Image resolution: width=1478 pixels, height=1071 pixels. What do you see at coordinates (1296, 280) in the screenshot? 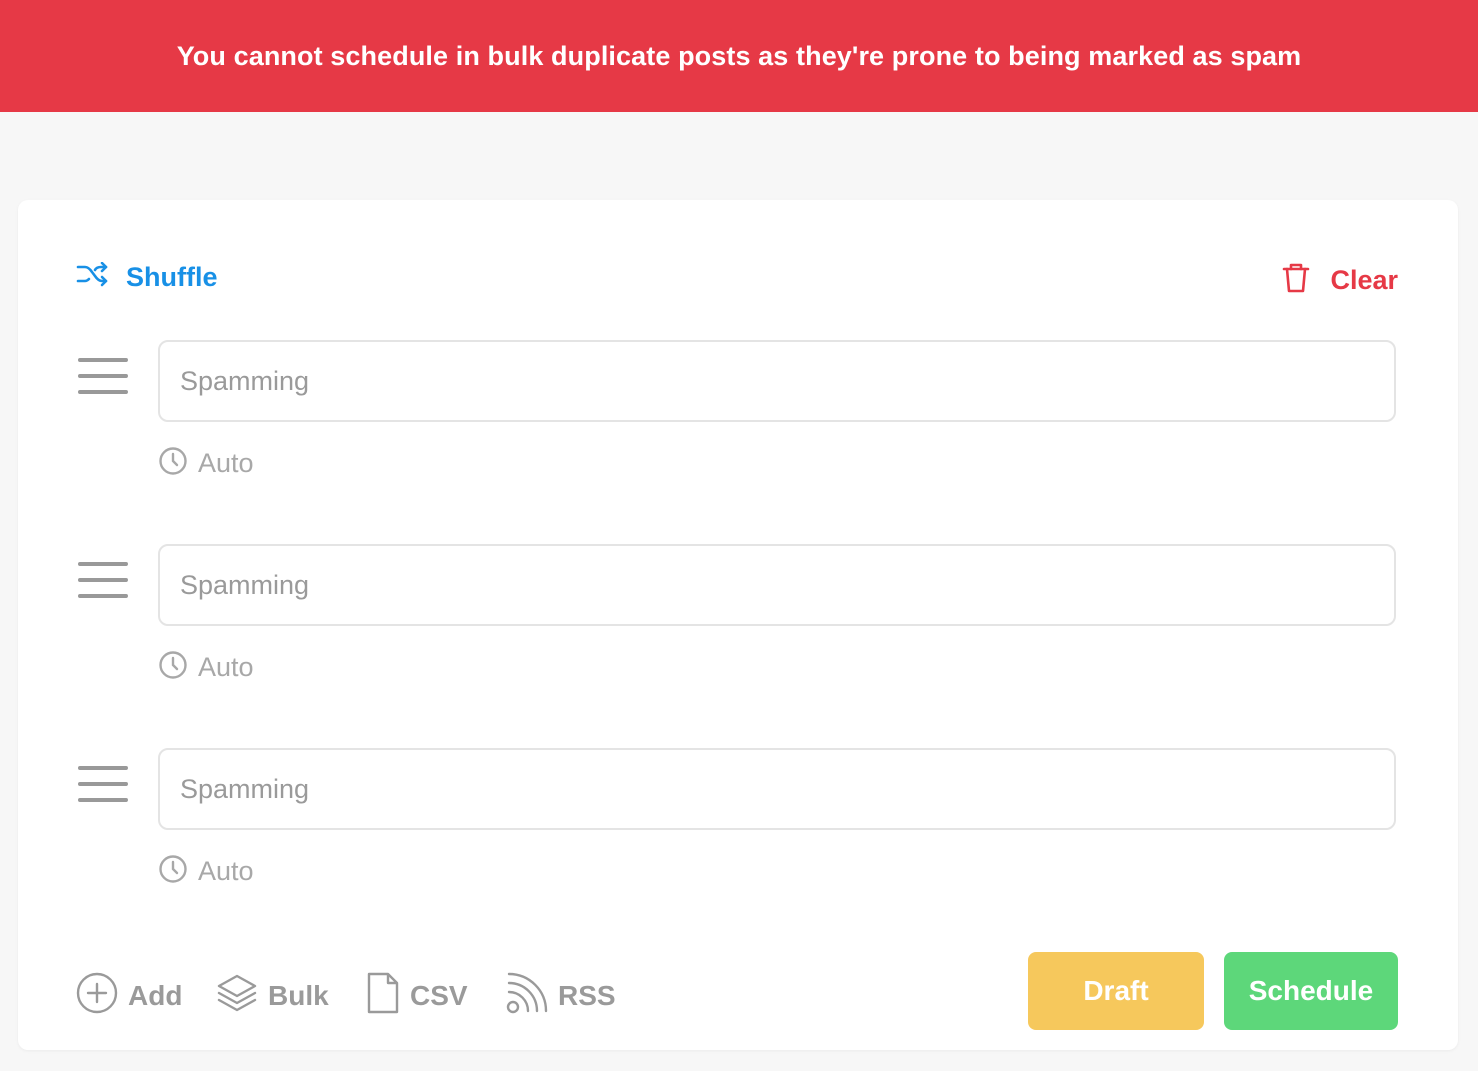
I see `trash-icon` at bounding box center [1296, 280].